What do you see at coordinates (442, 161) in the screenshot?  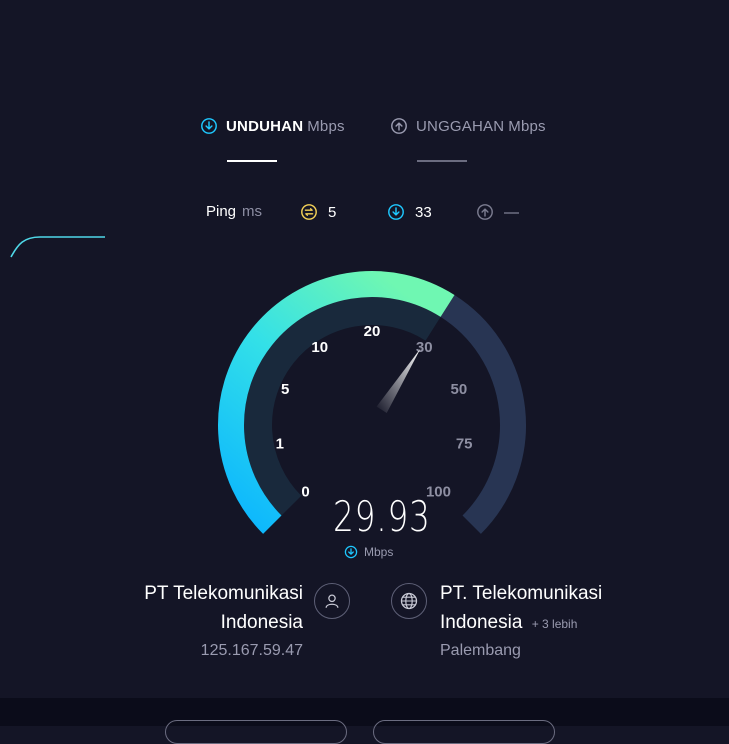 I see `tab-upload-underline` at bounding box center [442, 161].